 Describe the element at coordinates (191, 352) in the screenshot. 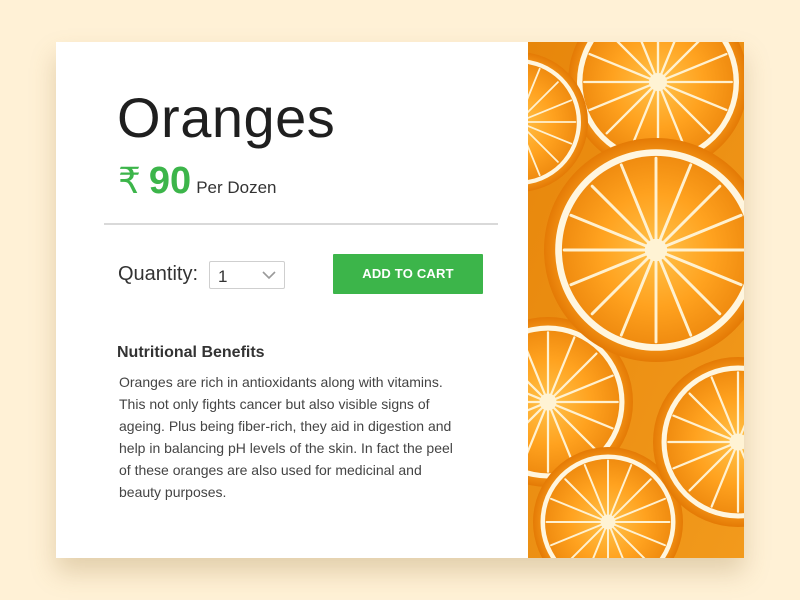

I see `nutrition-heading: Nutritional Benefits` at that location.